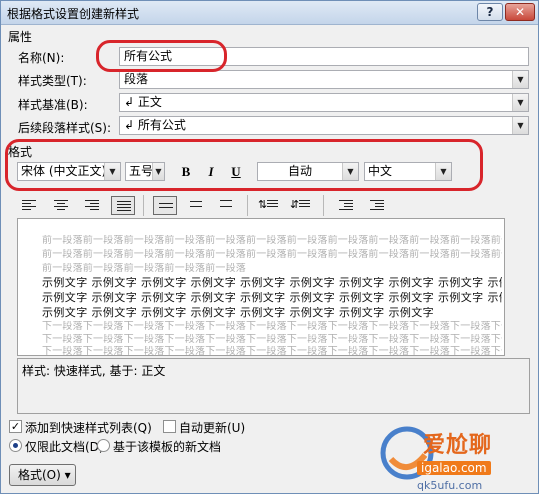 The image size is (539, 494). I want to click on space-after-button: ⇵, so click(301, 205).